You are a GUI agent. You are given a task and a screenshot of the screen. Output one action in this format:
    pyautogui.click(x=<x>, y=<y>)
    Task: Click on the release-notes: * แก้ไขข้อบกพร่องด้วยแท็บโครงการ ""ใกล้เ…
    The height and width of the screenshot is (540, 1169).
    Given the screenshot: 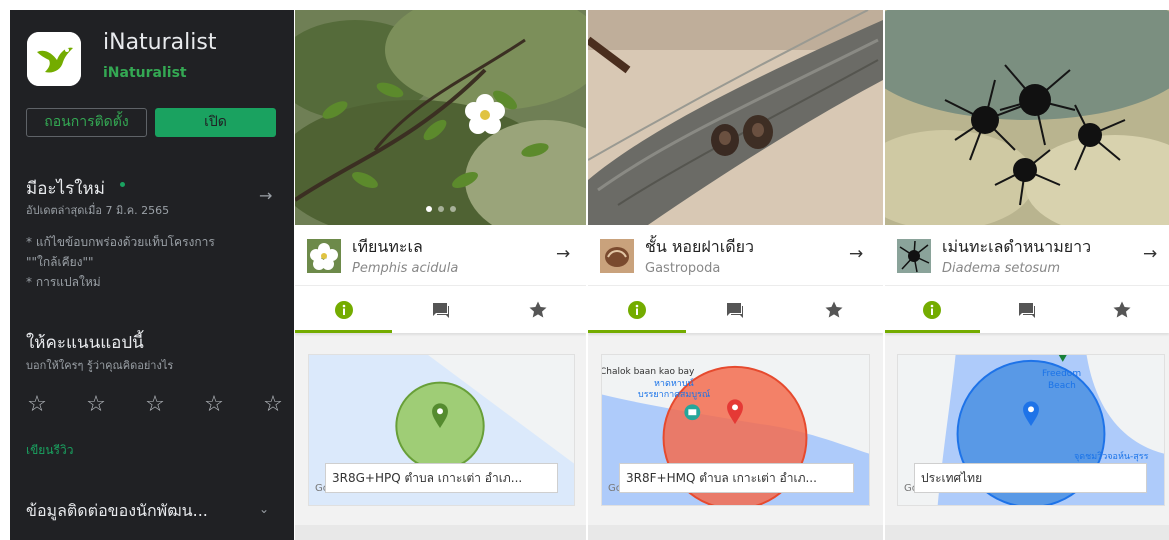 What is the action you would take?
    pyautogui.click(x=156, y=262)
    